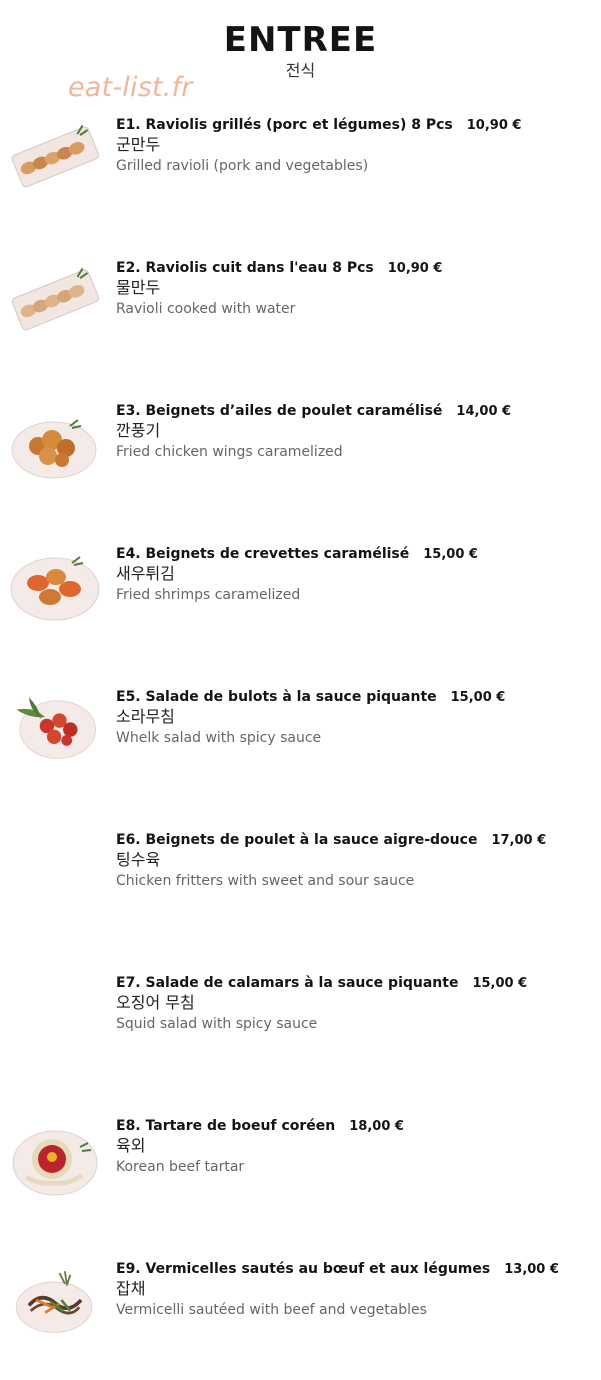  What do you see at coordinates (145, 573) in the screenshot?
I see `item-korean-name: 새우튀김` at bounding box center [145, 573].